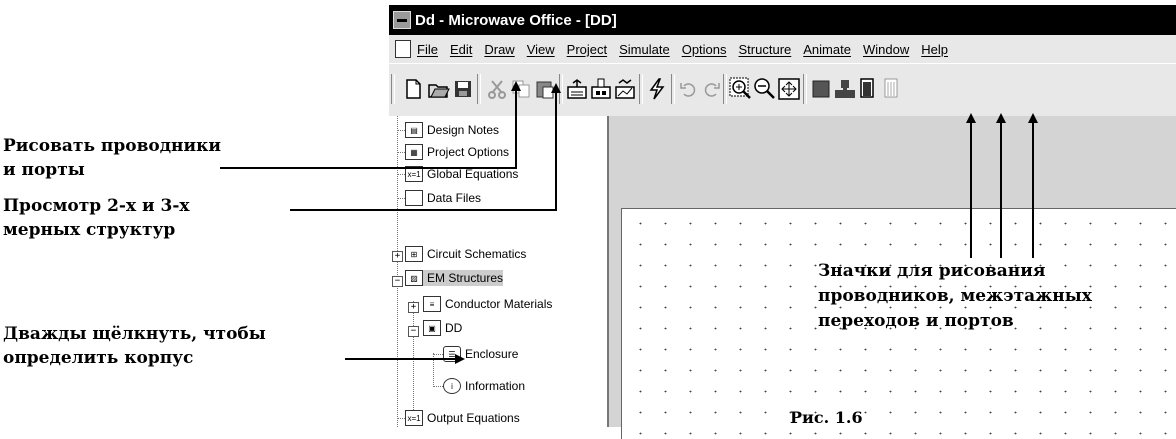  What do you see at coordinates (370, 125) in the screenshot?
I see `arrow-draw-menu` at bounding box center [370, 125].